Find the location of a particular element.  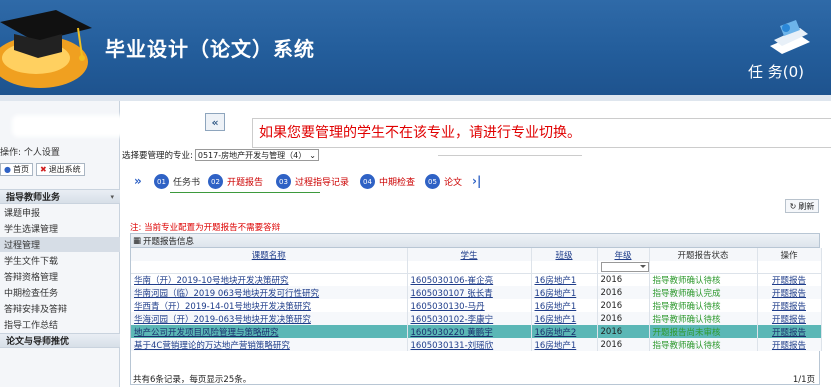

step-task-book: 01 任务书 is located at coordinates (177, 181).